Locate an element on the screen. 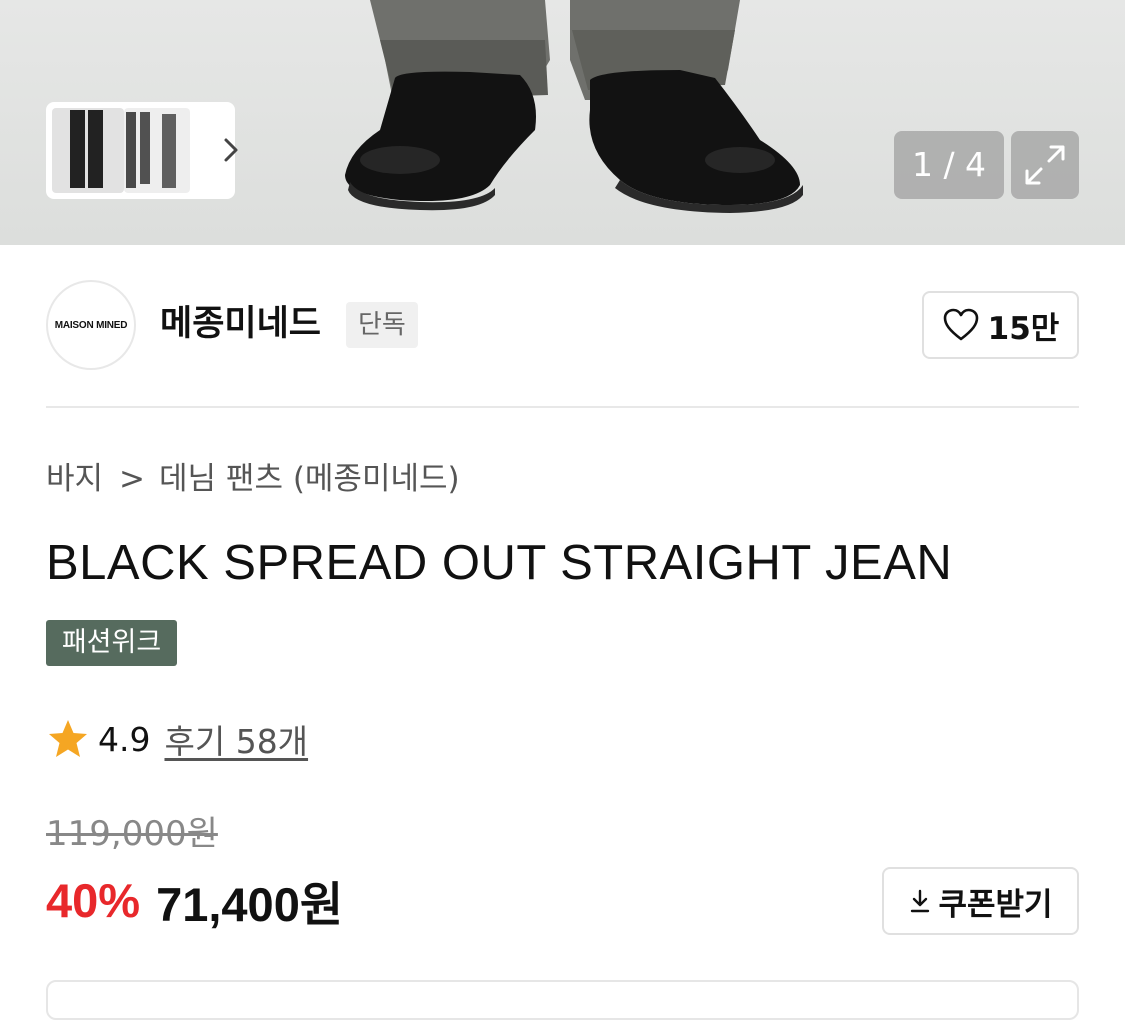 This screenshot has width=1125, height=1020. coupon-label: 쿠폰받기 is located at coordinates (995, 904).